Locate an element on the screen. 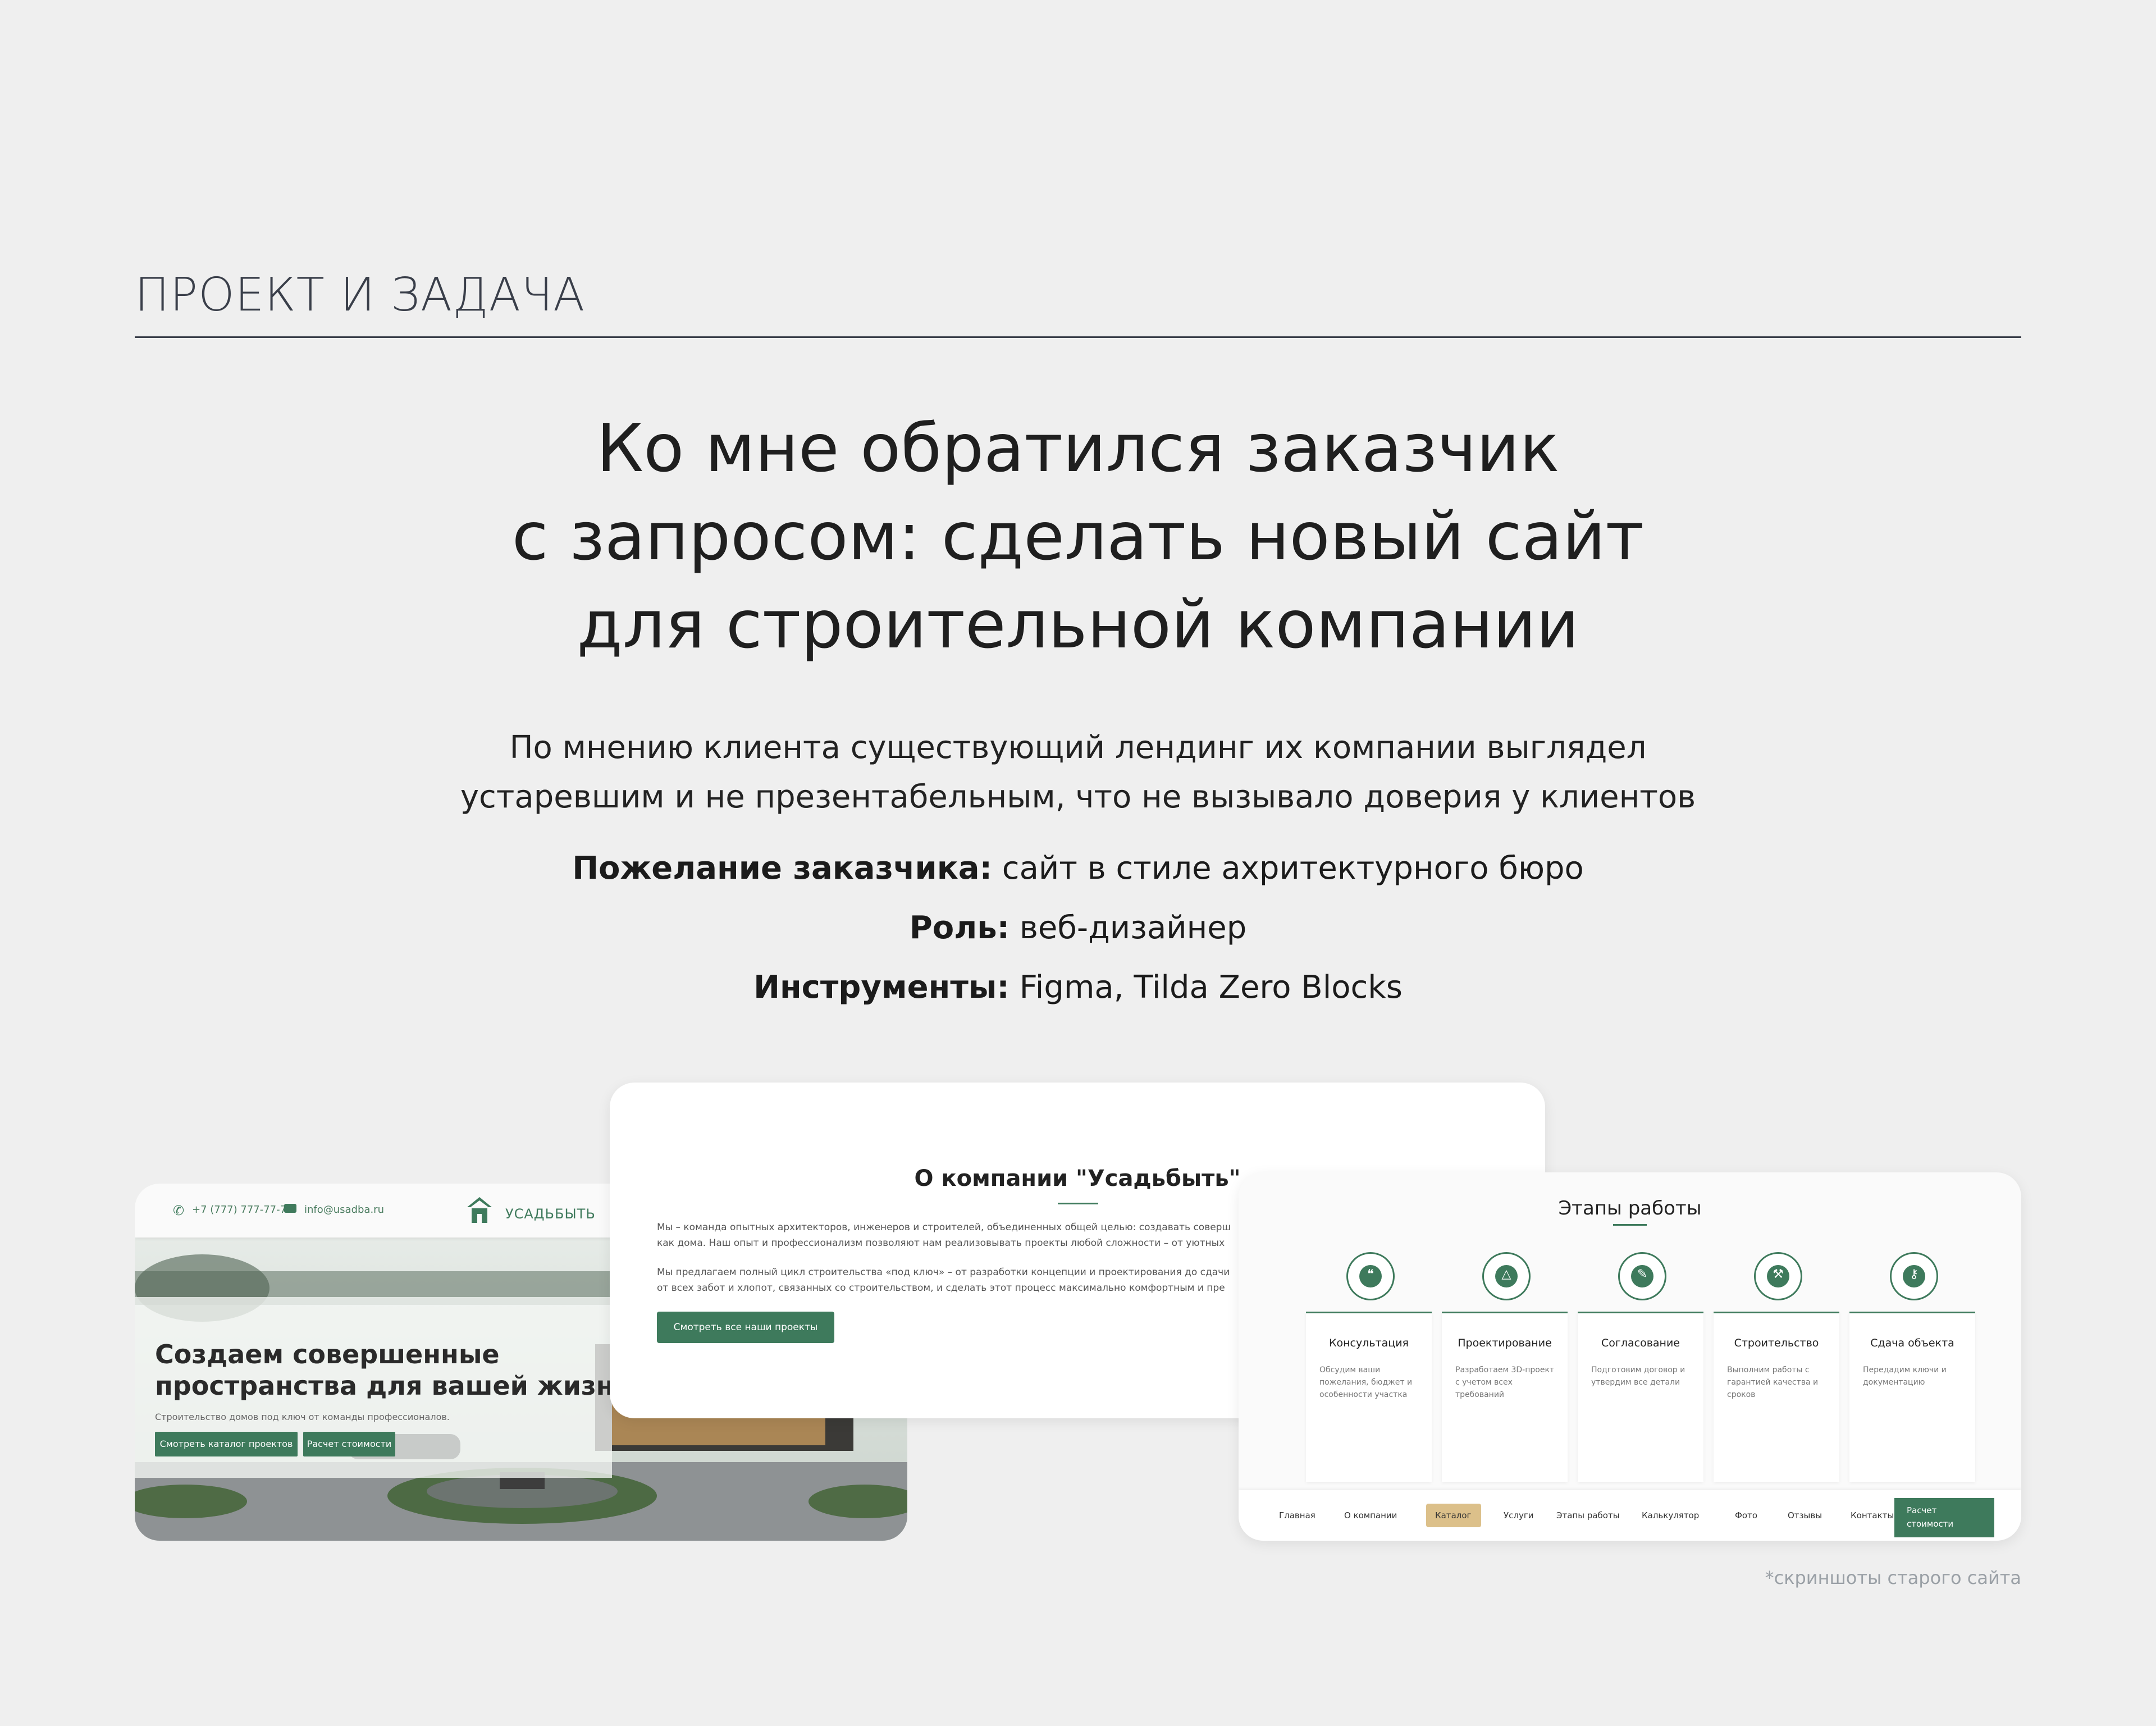  stages-title: Этапы работы is located at coordinates (1630, 1208).